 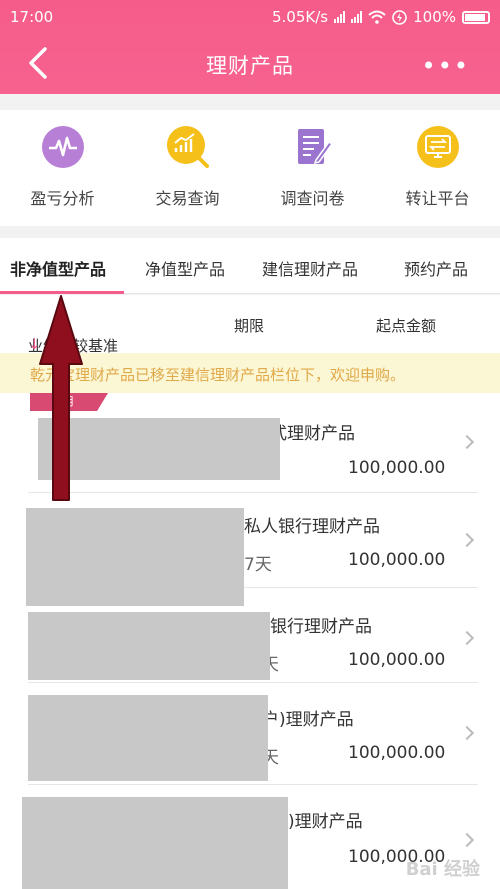 What do you see at coordinates (62, 198) in the screenshot?
I see `quick-tool-label: 盈亏分析` at bounding box center [62, 198].